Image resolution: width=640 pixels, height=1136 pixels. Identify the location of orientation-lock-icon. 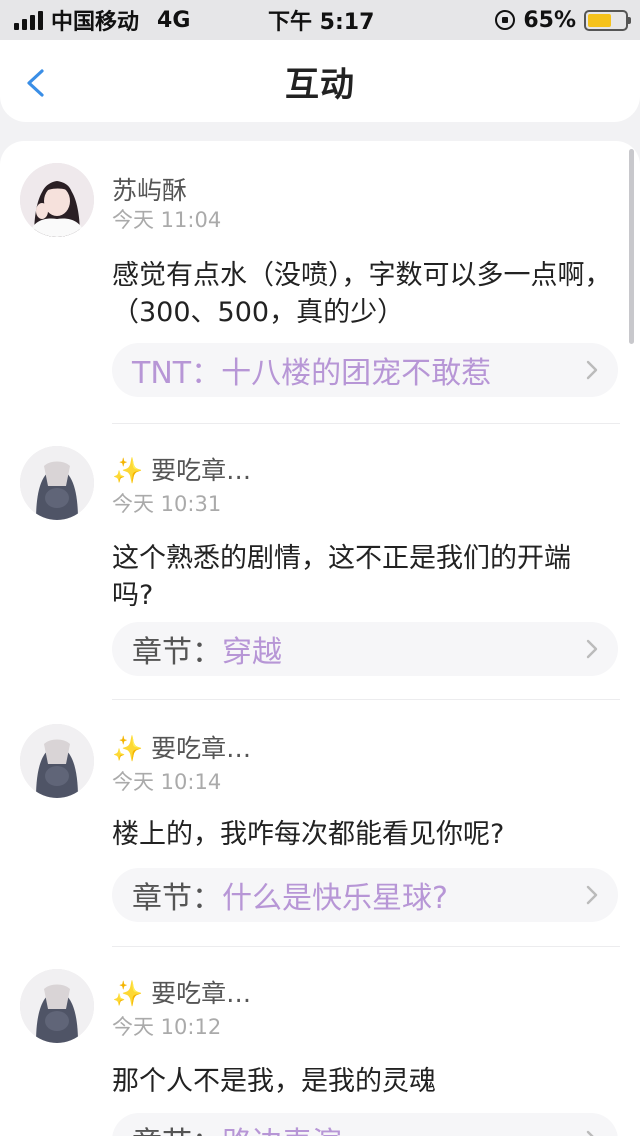
(505, 20).